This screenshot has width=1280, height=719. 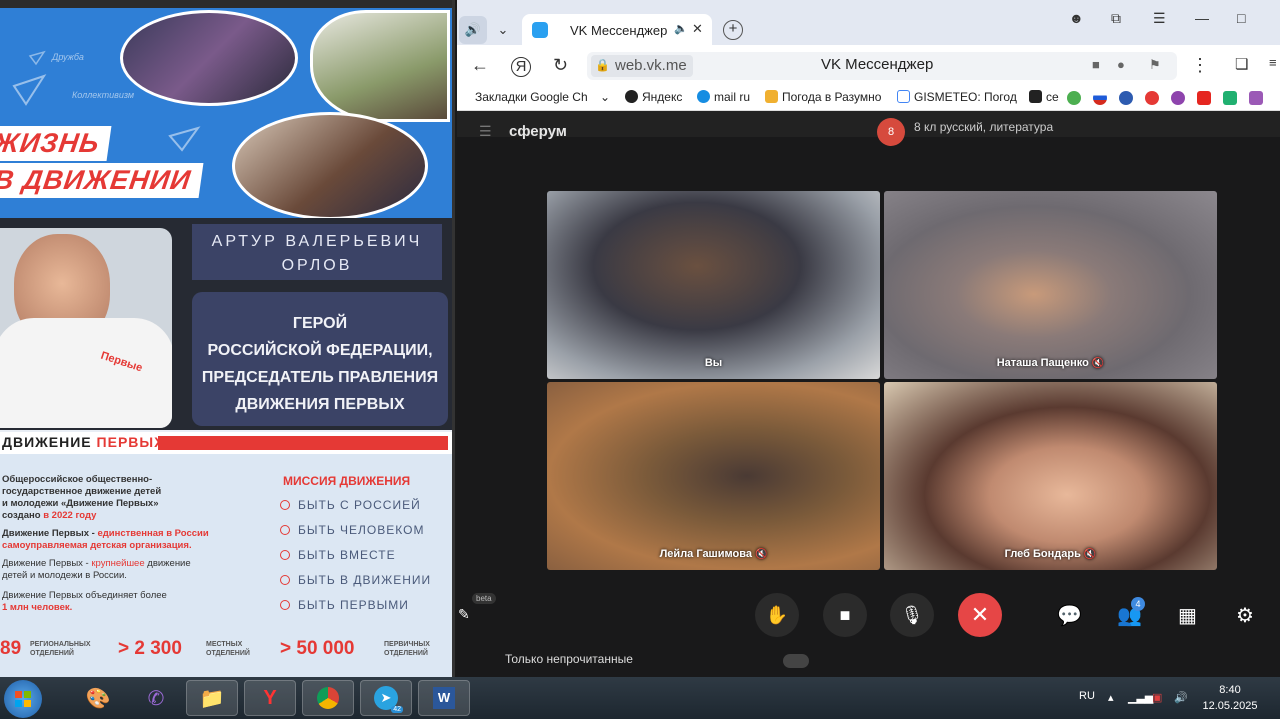 What do you see at coordinates (1050, 476) in the screenshot?
I see `participant-tile: Глеб Бондарь 🔇` at bounding box center [1050, 476].